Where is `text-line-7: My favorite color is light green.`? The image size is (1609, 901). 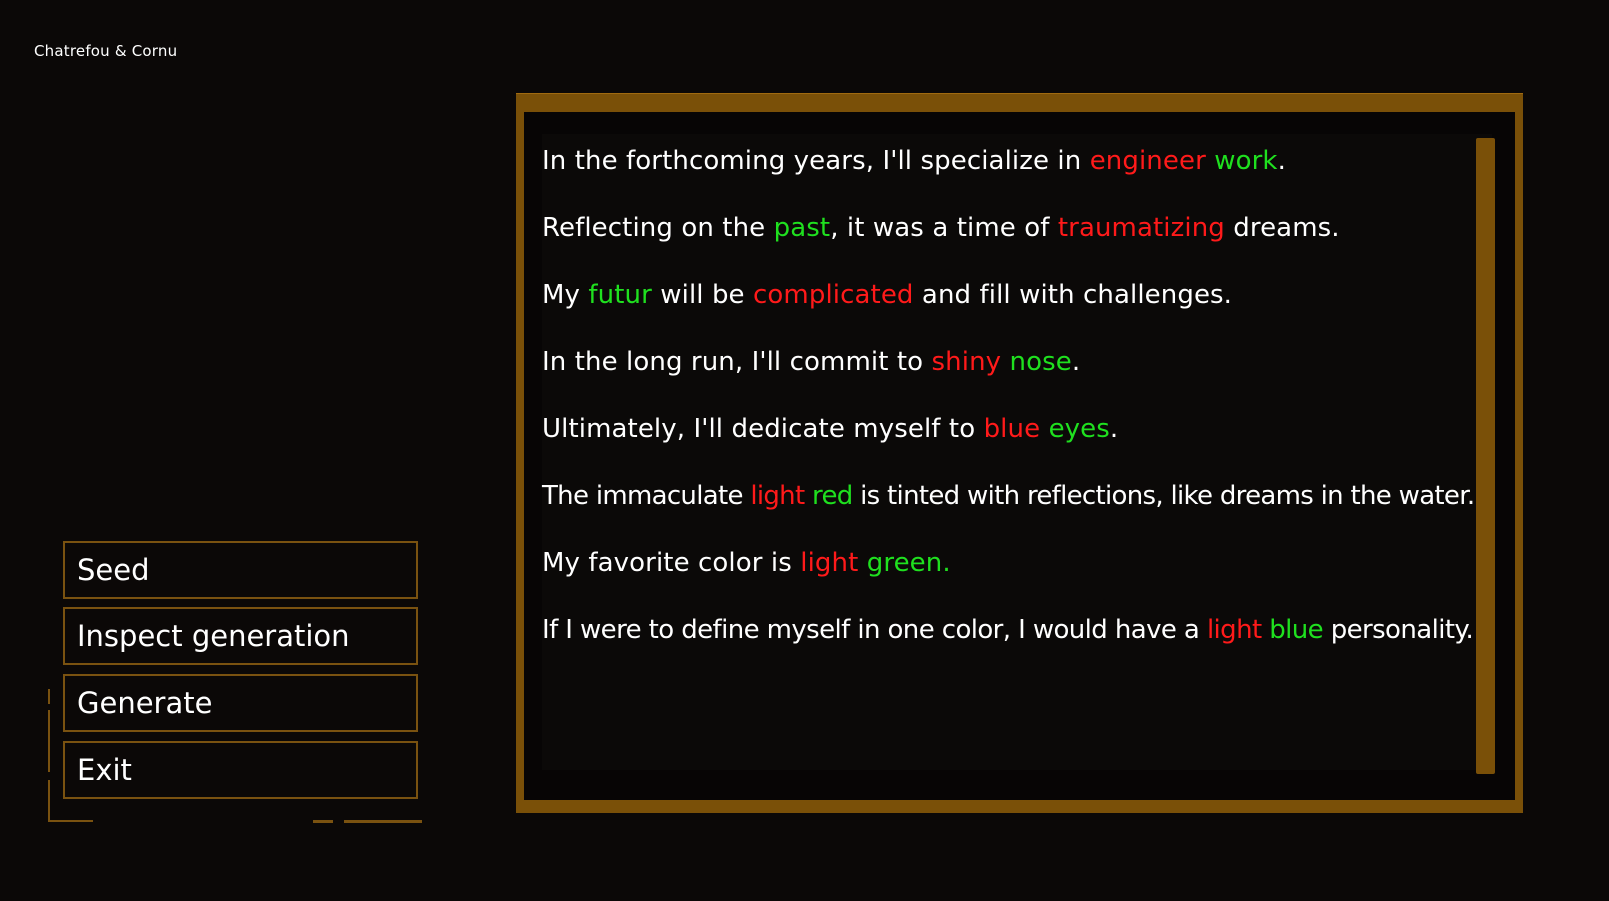 text-line-7: My favorite color is light green. is located at coordinates (746, 563).